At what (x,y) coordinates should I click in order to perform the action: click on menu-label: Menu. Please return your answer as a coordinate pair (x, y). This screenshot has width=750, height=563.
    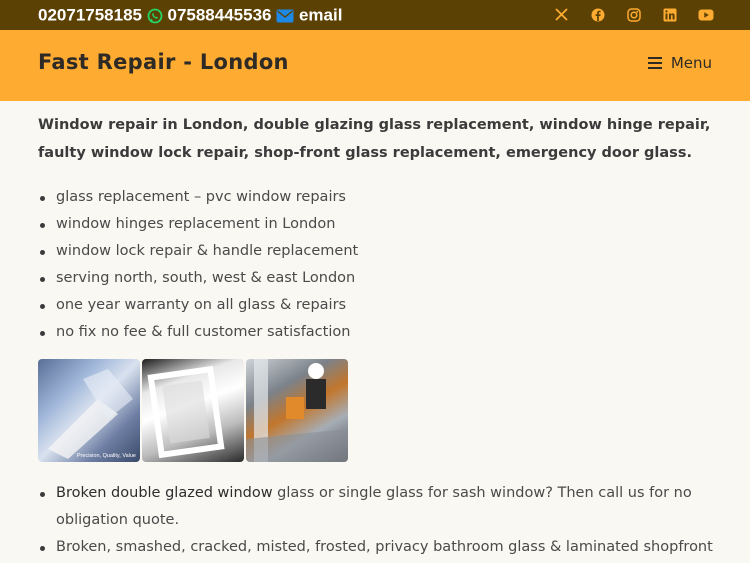
    Looking at the image, I should click on (691, 63).